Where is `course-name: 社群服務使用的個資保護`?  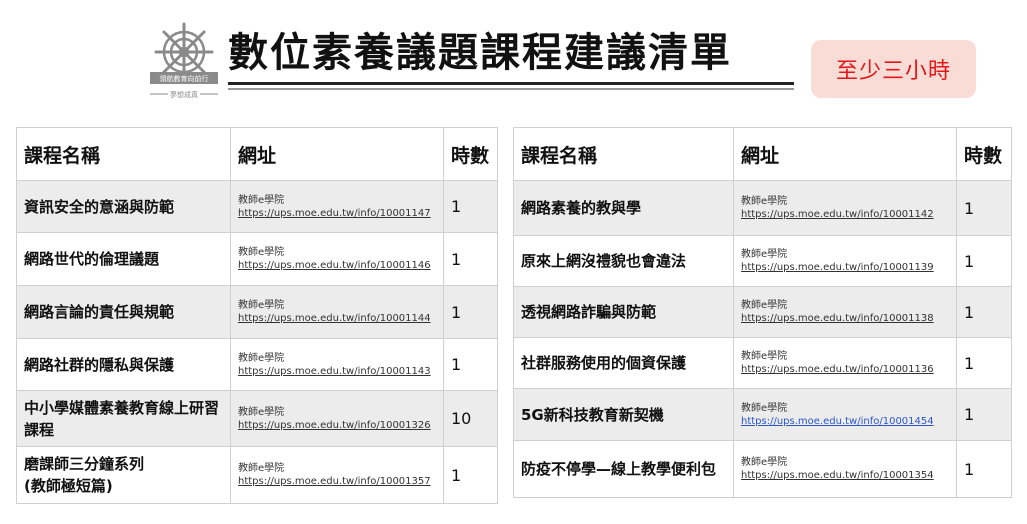 course-name: 社群服務使用的個資保護 is located at coordinates (604, 363).